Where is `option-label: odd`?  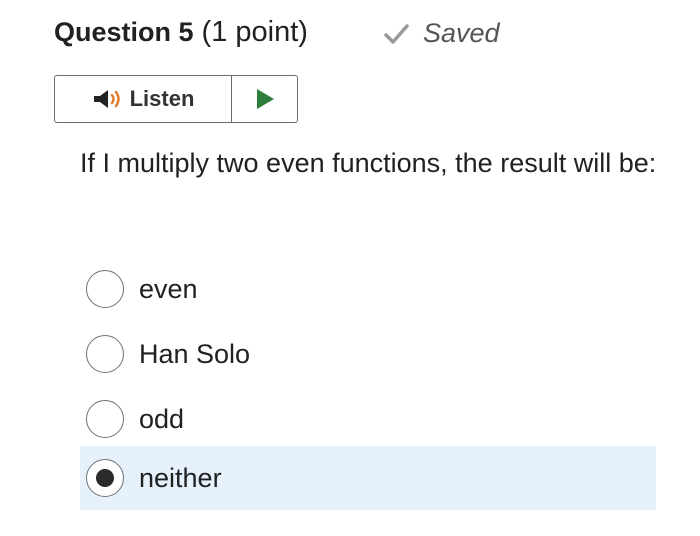 option-label: odd is located at coordinates (162, 418).